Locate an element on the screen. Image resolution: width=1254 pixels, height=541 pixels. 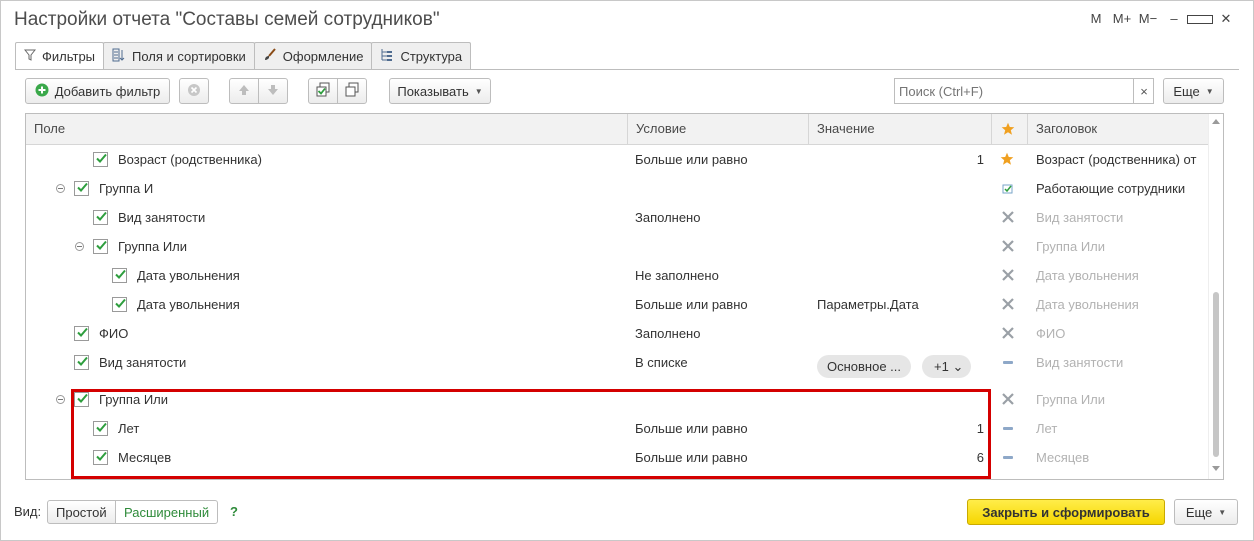
chevron-down-icon: ⌄ is located at coordinates (958, 366).